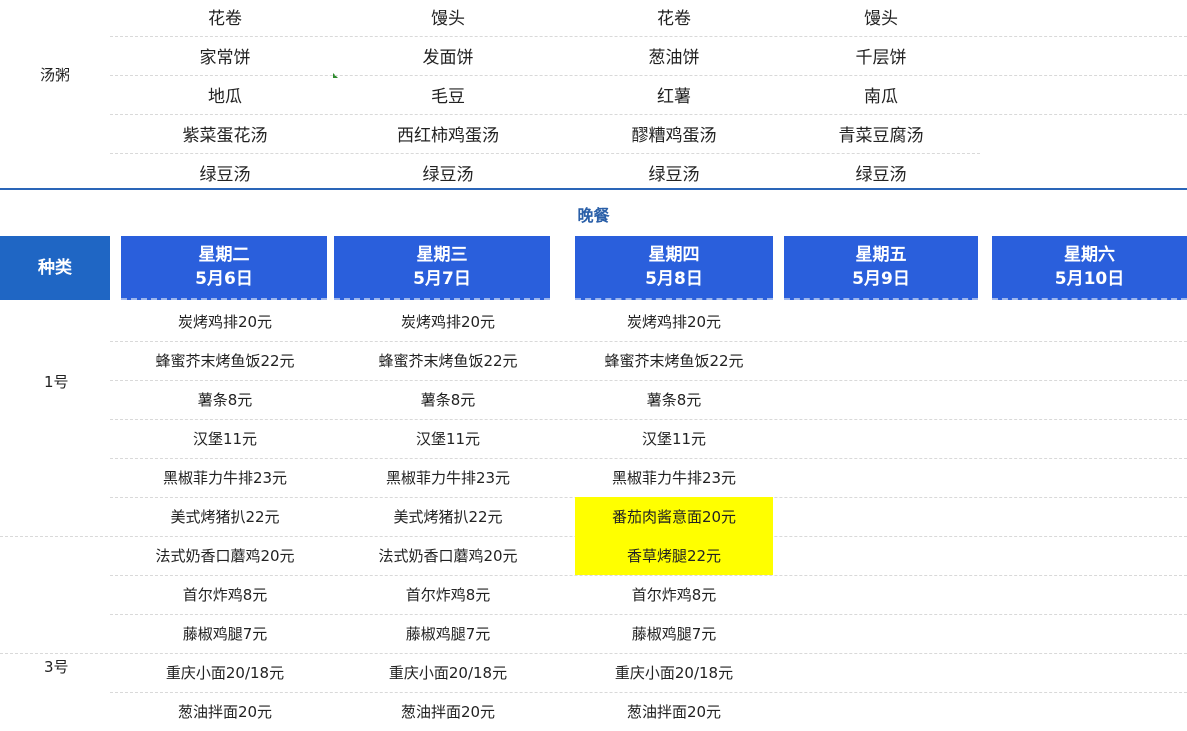  Describe the element at coordinates (674, 279) in the screenshot. I see `header-date: 5月8日` at that location.